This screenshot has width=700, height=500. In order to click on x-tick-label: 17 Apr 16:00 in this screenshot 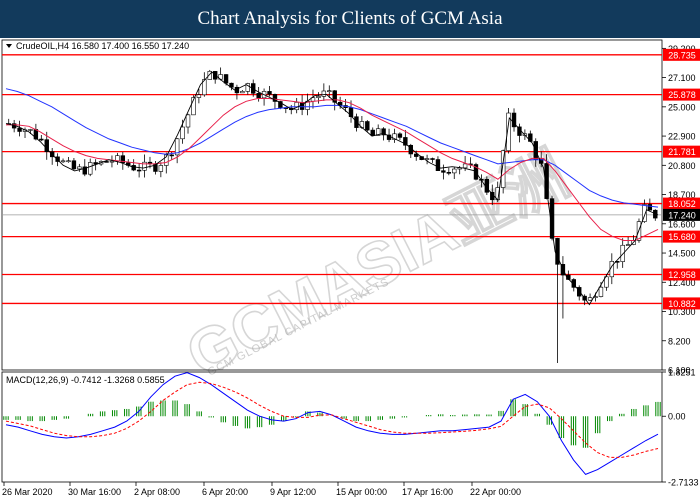, I will do `click(427, 492)`.